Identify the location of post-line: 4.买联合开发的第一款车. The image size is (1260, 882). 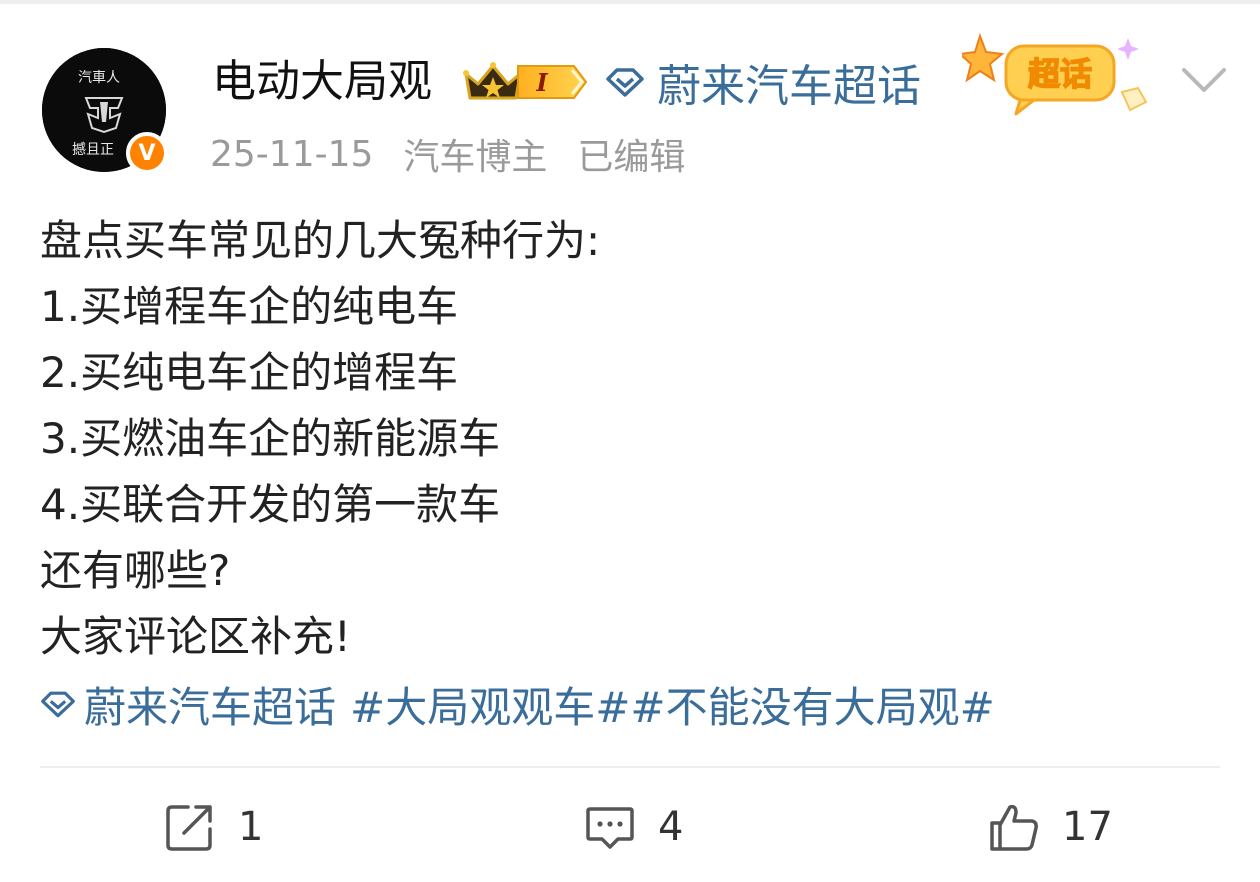
(270, 504).